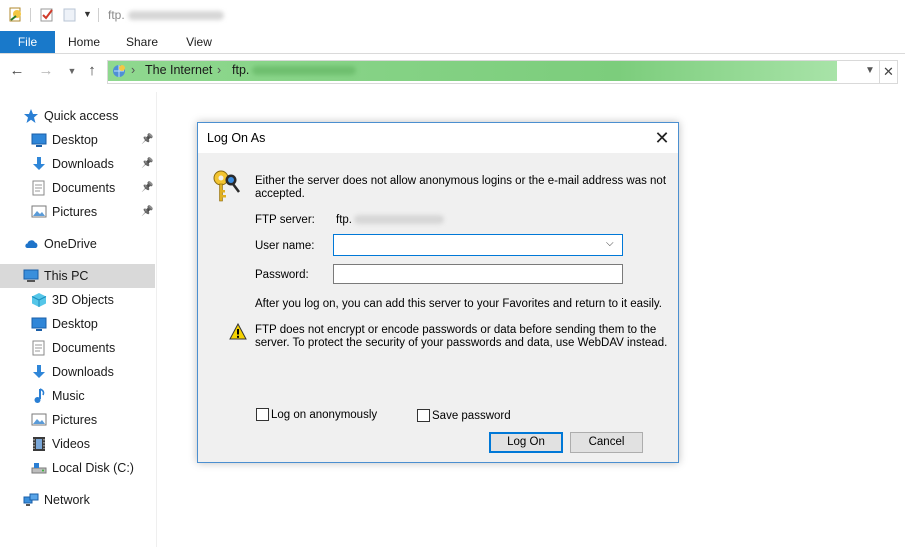 The image size is (905, 547). What do you see at coordinates (83, 300) in the screenshot?
I see `sidebar-item-label: 3D Objects` at bounding box center [83, 300].